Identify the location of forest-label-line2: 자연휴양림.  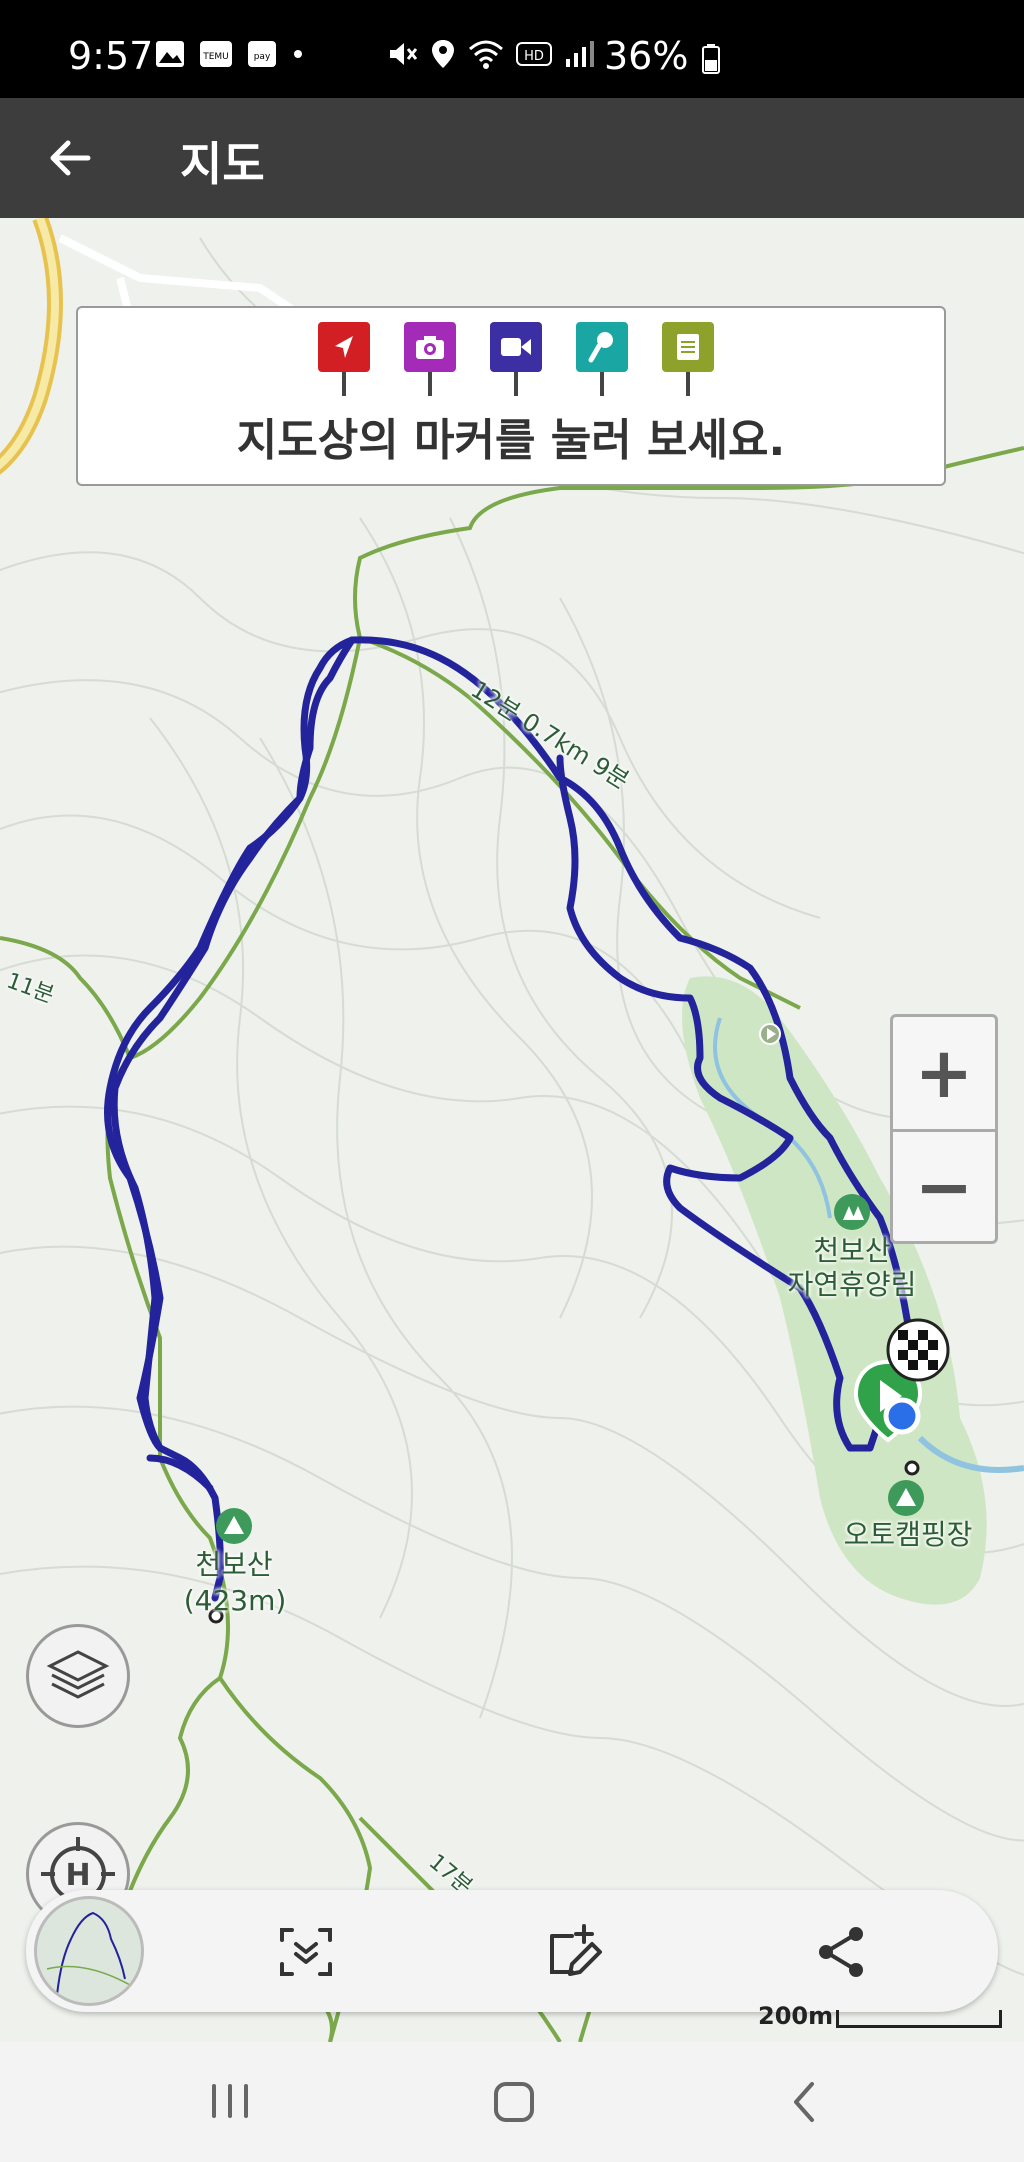
(852, 1284).